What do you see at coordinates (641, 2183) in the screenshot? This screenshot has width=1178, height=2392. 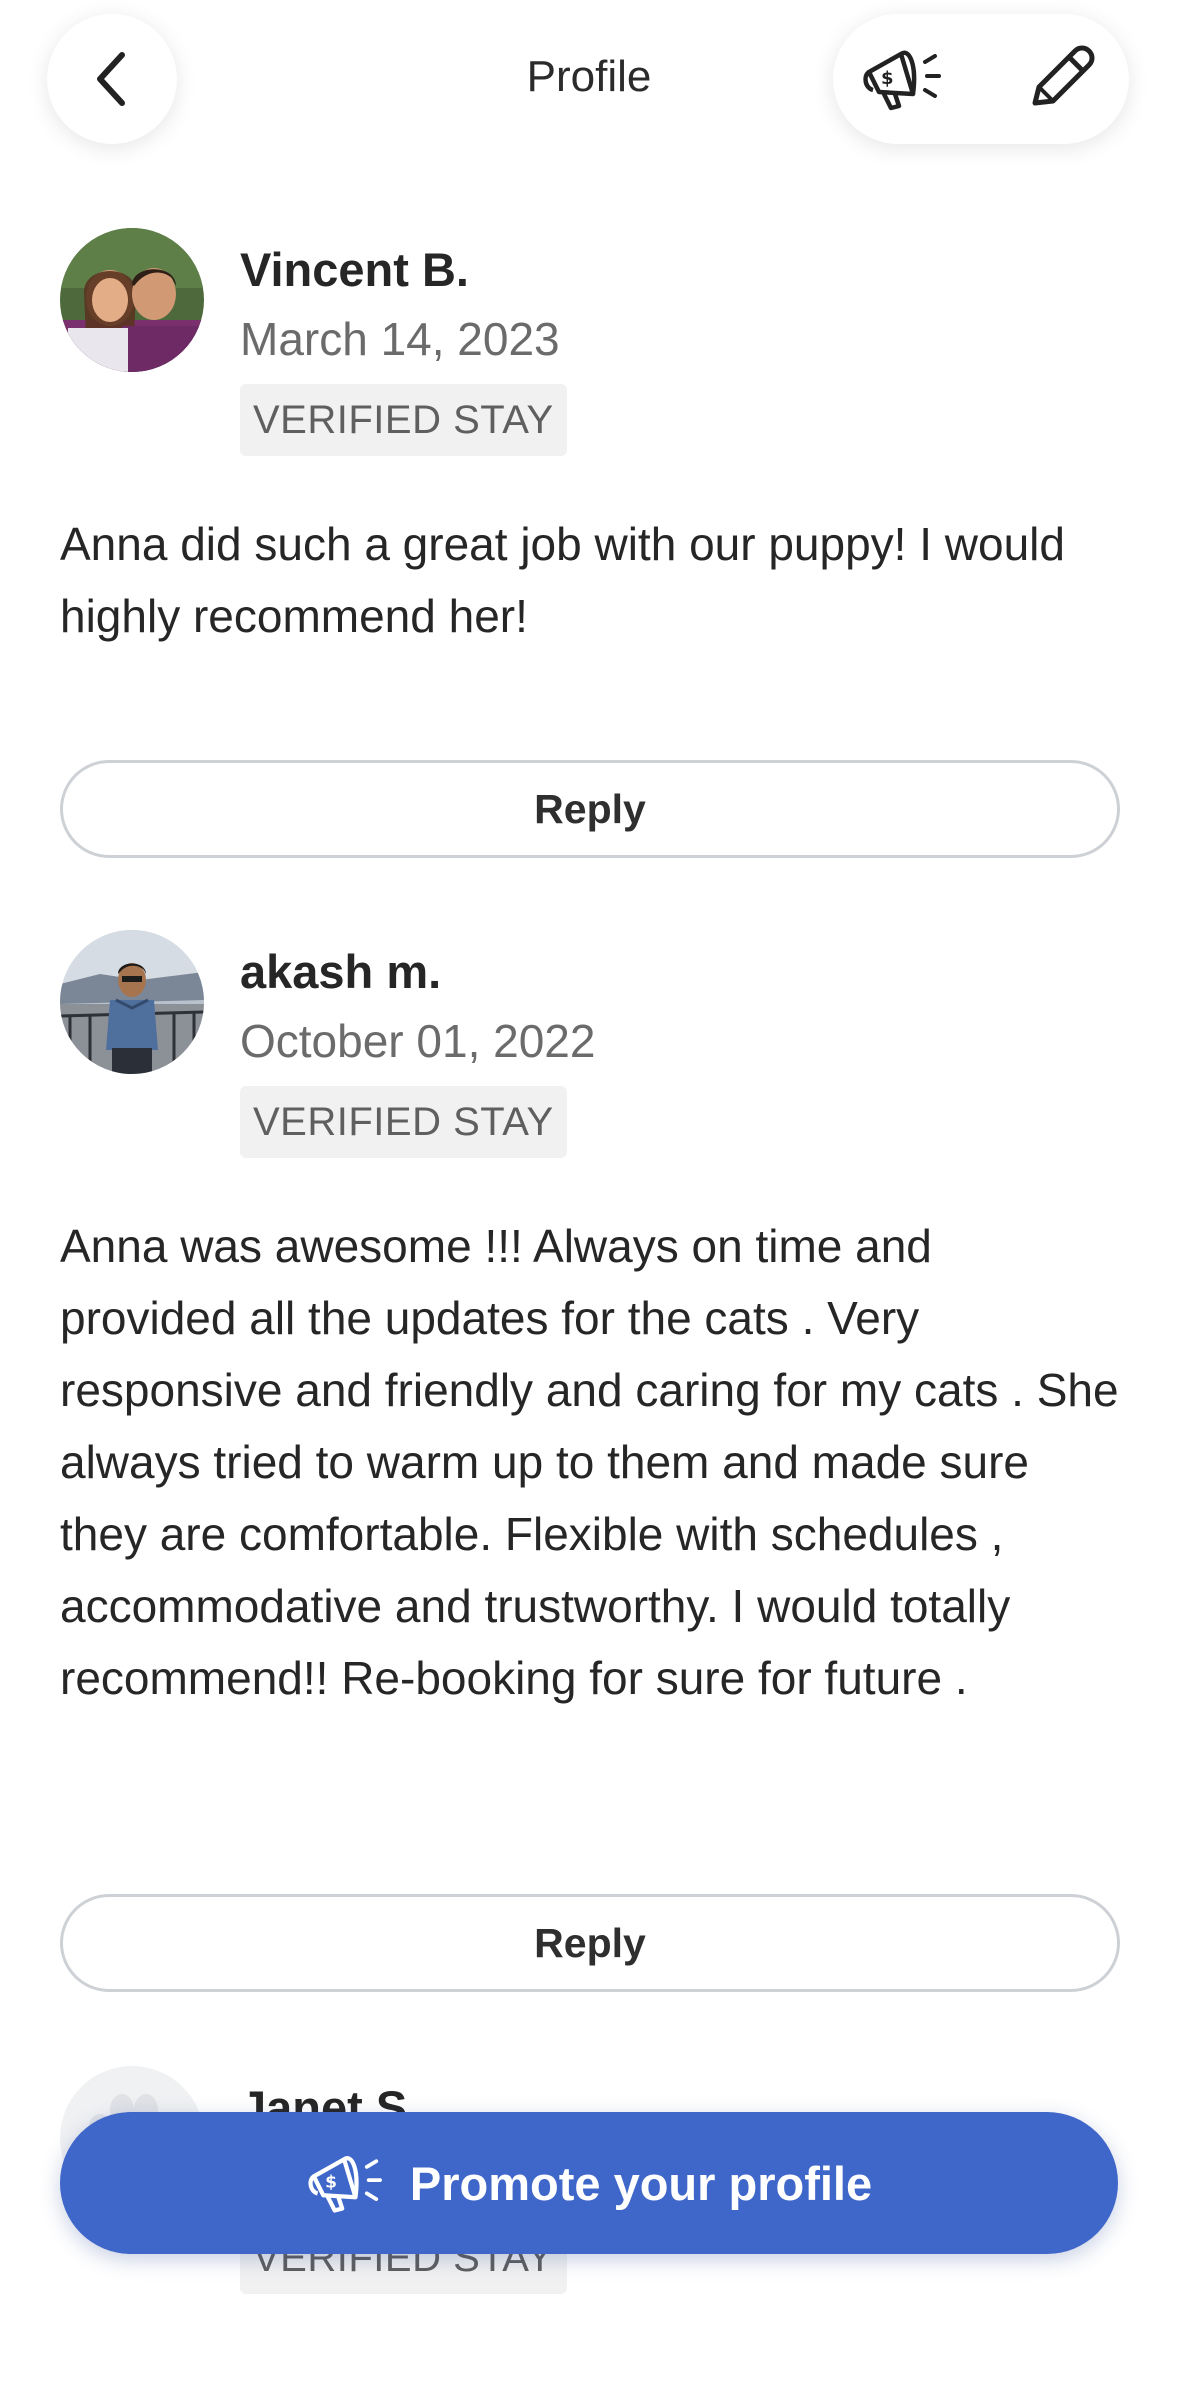 I see `promote-profile-label: Promote your profile` at bounding box center [641, 2183].